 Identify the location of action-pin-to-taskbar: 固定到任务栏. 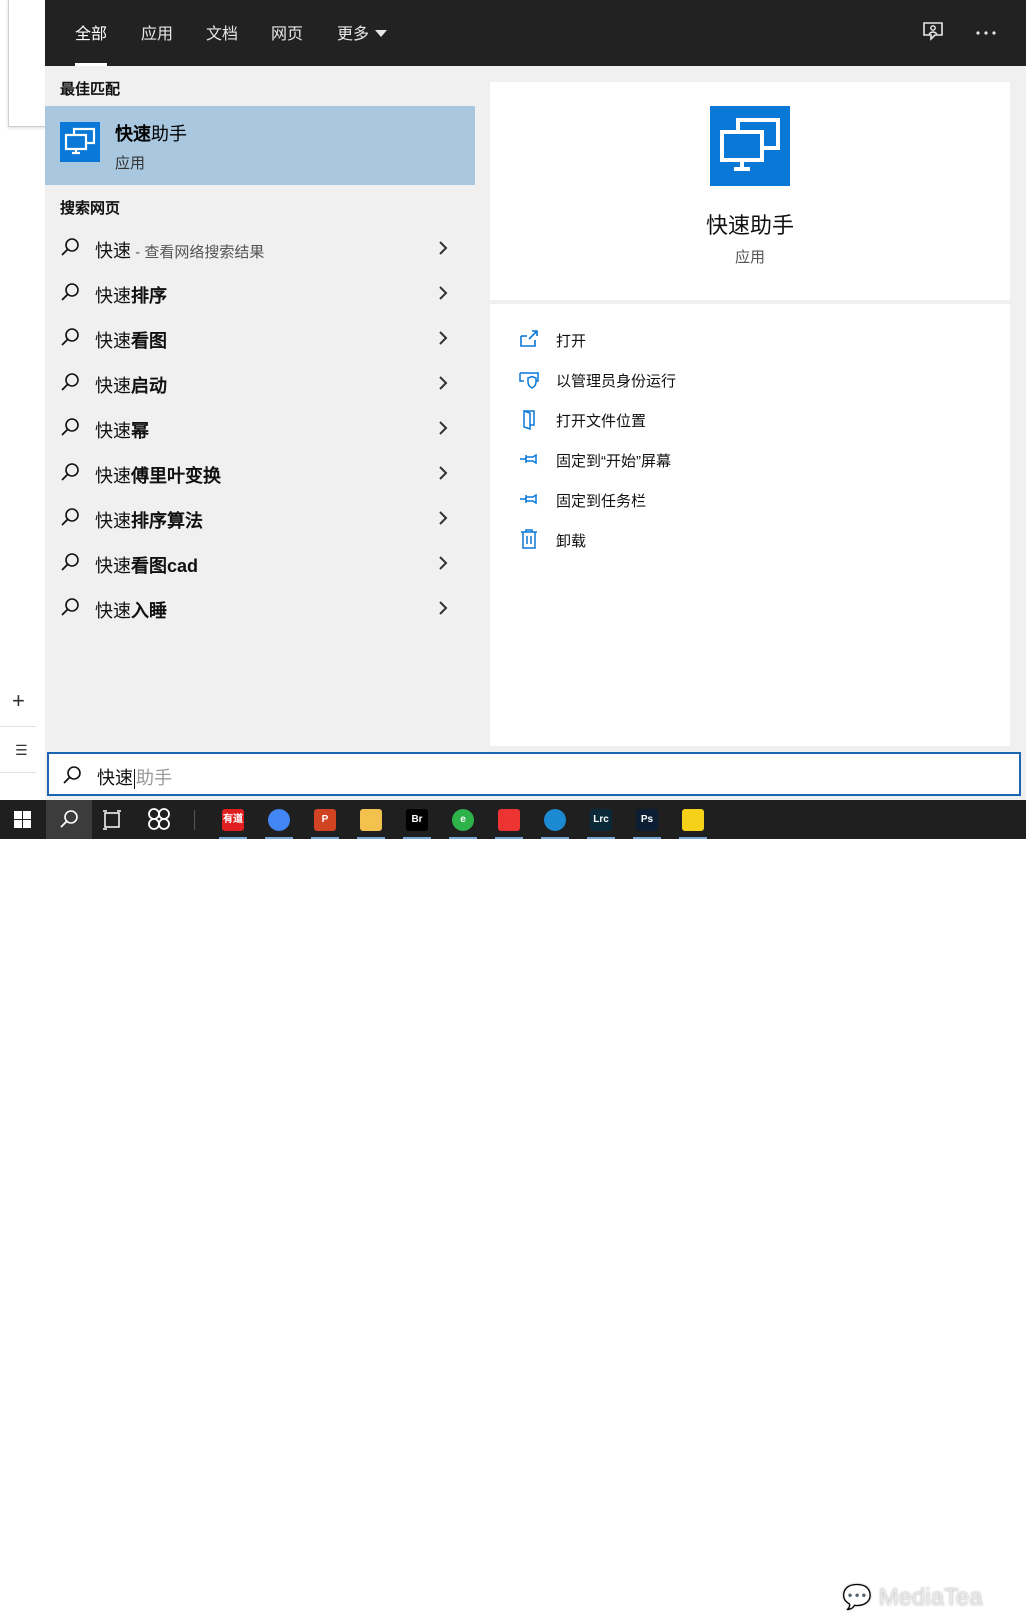
(748, 499).